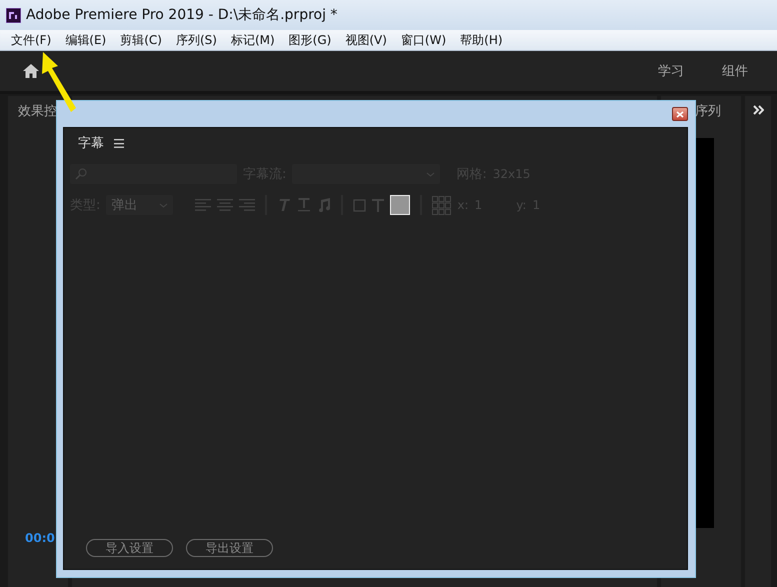 Image resolution: width=777 pixels, height=587 pixels. What do you see at coordinates (31, 40) in the screenshot?
I see `menu-item: 文件(F)` at bounding box center [31, 40].